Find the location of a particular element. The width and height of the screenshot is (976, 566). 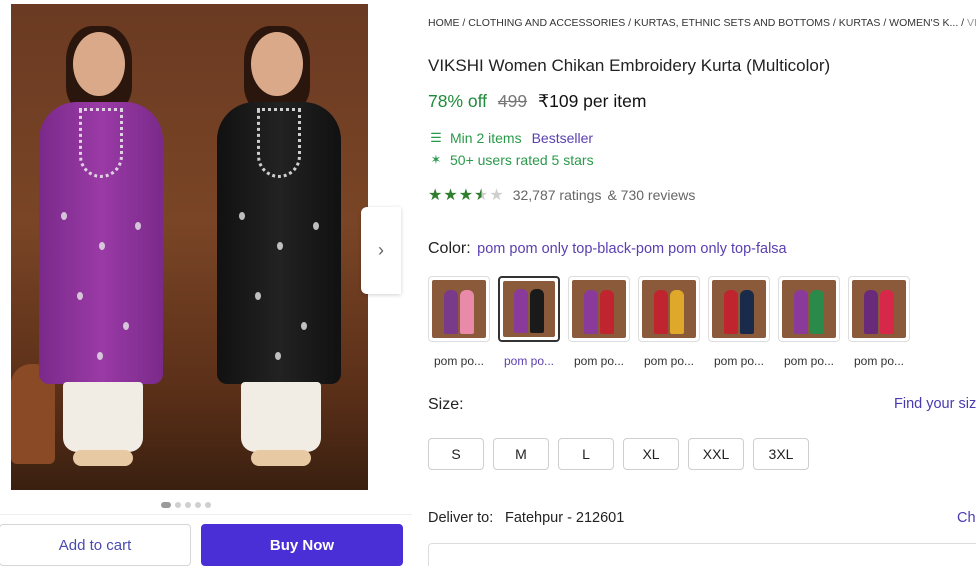

rating-stars: ★★★★★ is located at coordinates (466, 195).